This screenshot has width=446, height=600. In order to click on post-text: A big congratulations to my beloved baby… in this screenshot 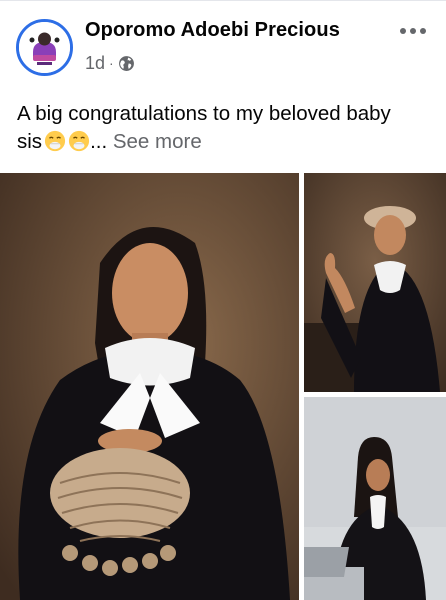, I will do `click(227, 128)`.